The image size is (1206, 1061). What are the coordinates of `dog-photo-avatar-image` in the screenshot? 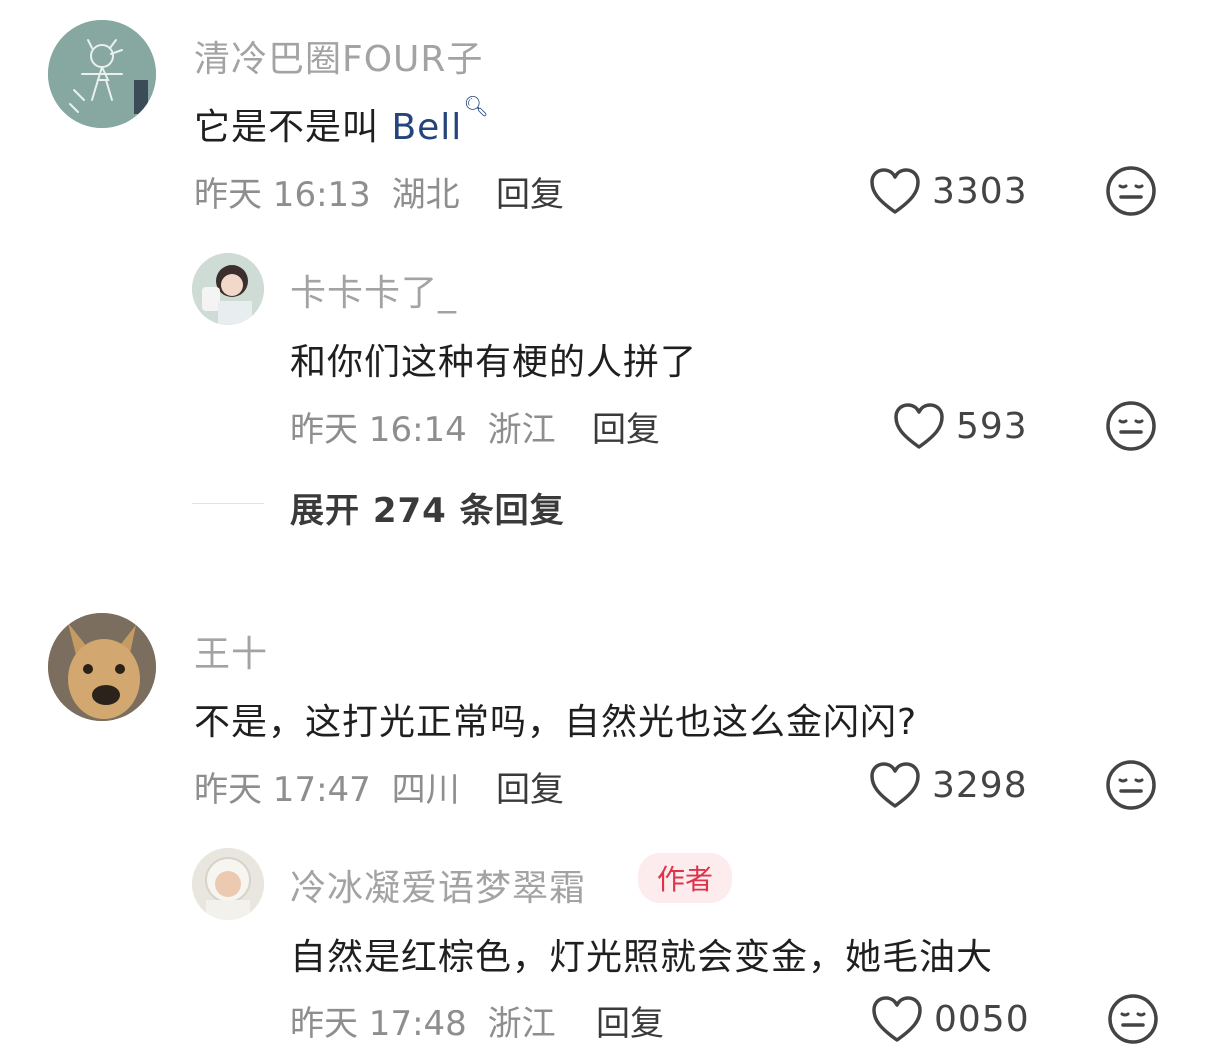 It's located at (102, 667).